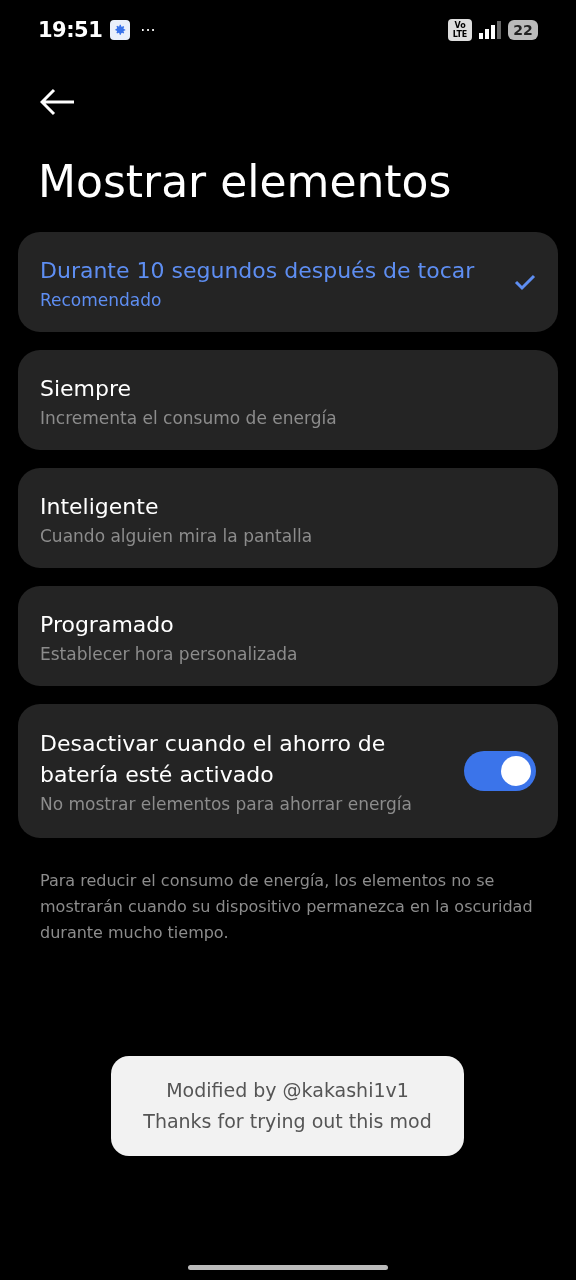 This screenshot has height=1280, width=576. I want to click on info-note: Para reducir el consumo de energía, los elementos no se mostrarán cuando su dispositivo permanezca en la oscuridad durante mucho tiempo., so click(287, 907).